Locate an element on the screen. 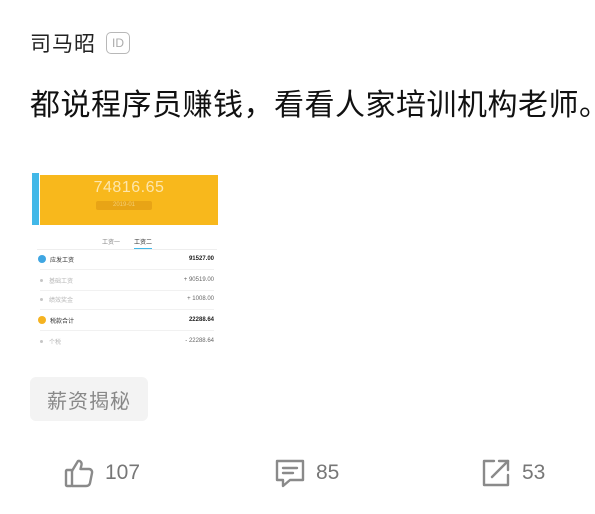 The width and height of the screenshot is (595, 514). like-count: 107 is located at coordinates (123, 472).